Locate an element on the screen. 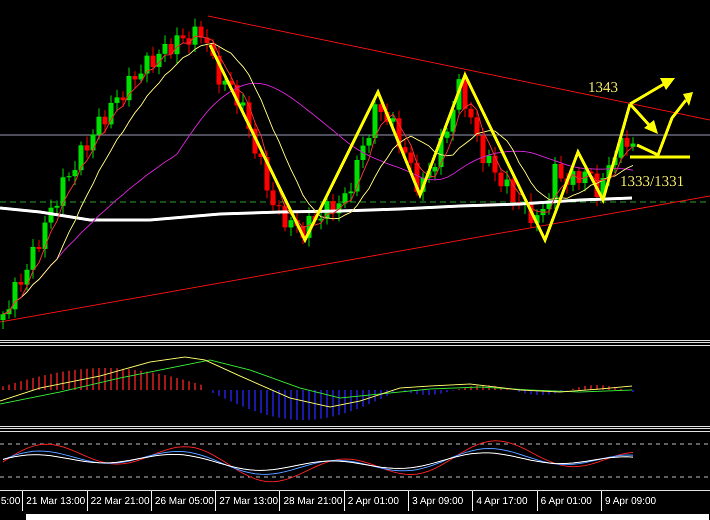 This screenshot has width=710, height=520. time-axis-label: 22 Mar 21:00 is located at coordinates (118, 501).